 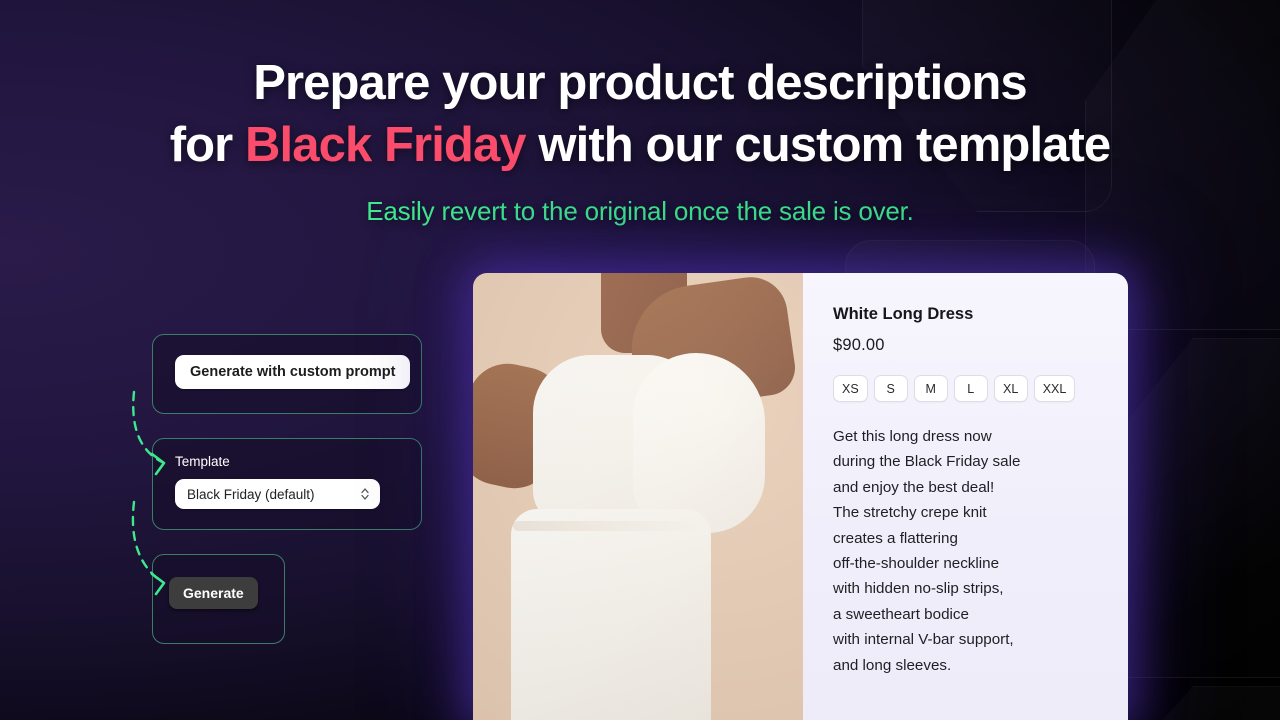 I want to click on size-chip-xs: XS, so click(x=850, y=388).